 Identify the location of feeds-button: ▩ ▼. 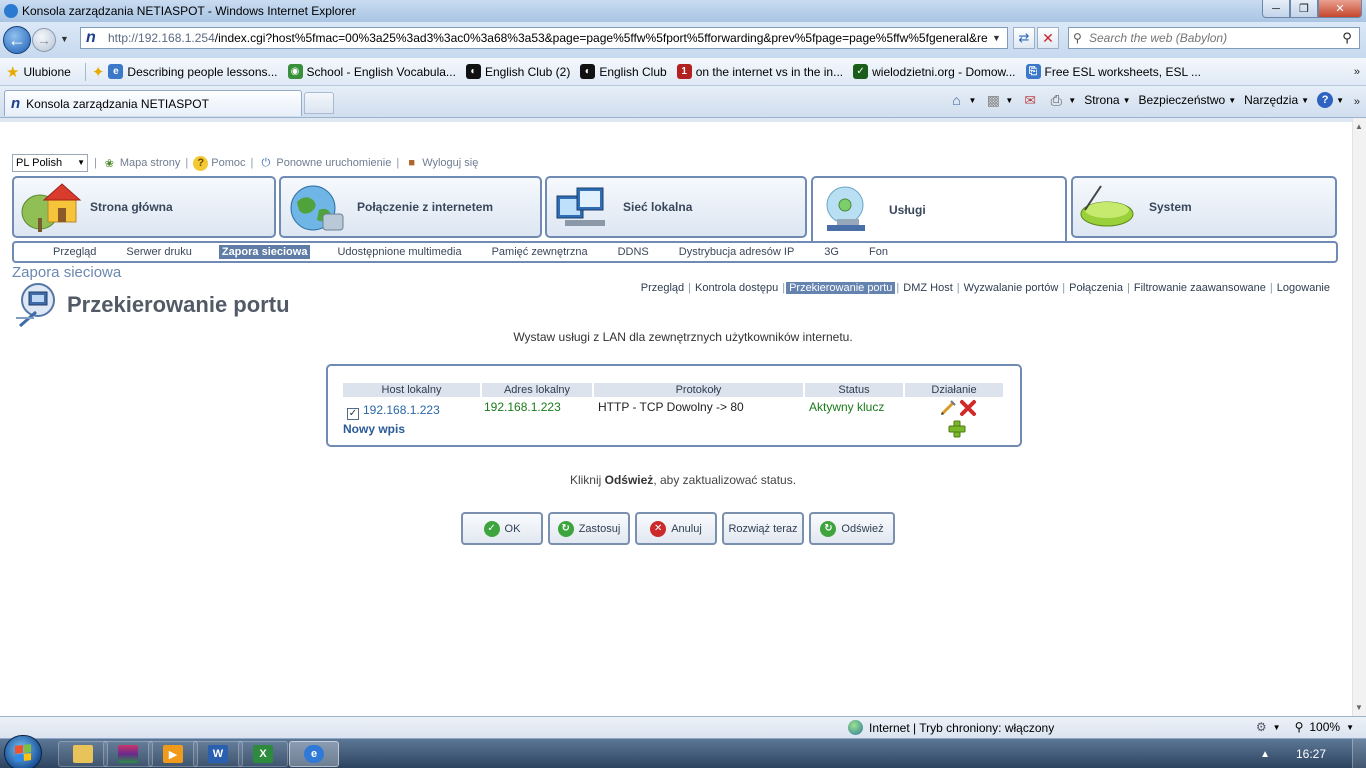
(999, 100).